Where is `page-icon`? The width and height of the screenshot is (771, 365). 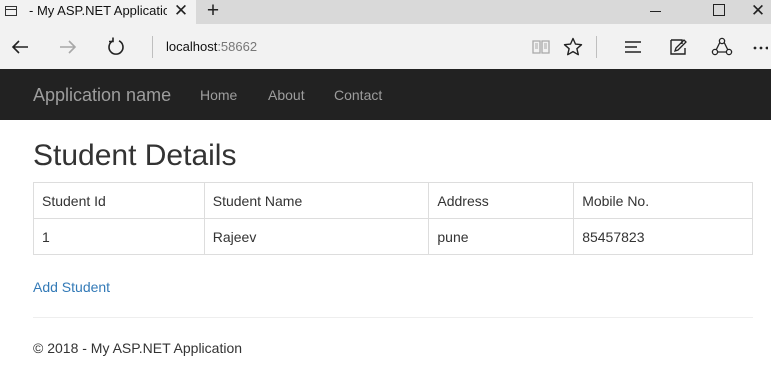
page-icon is located at coordinates (11, 11).